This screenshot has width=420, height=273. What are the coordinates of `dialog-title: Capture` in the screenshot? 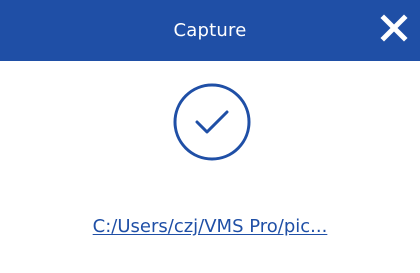 It's located at (210, 30).